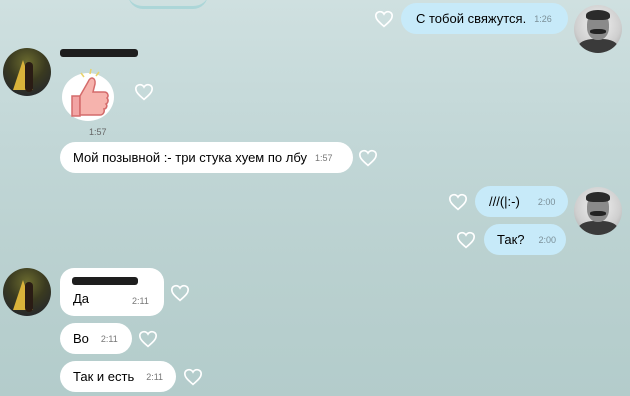 This screenshot has width=630, height=396. I want to click on message-text: Да, so click(81, 298).